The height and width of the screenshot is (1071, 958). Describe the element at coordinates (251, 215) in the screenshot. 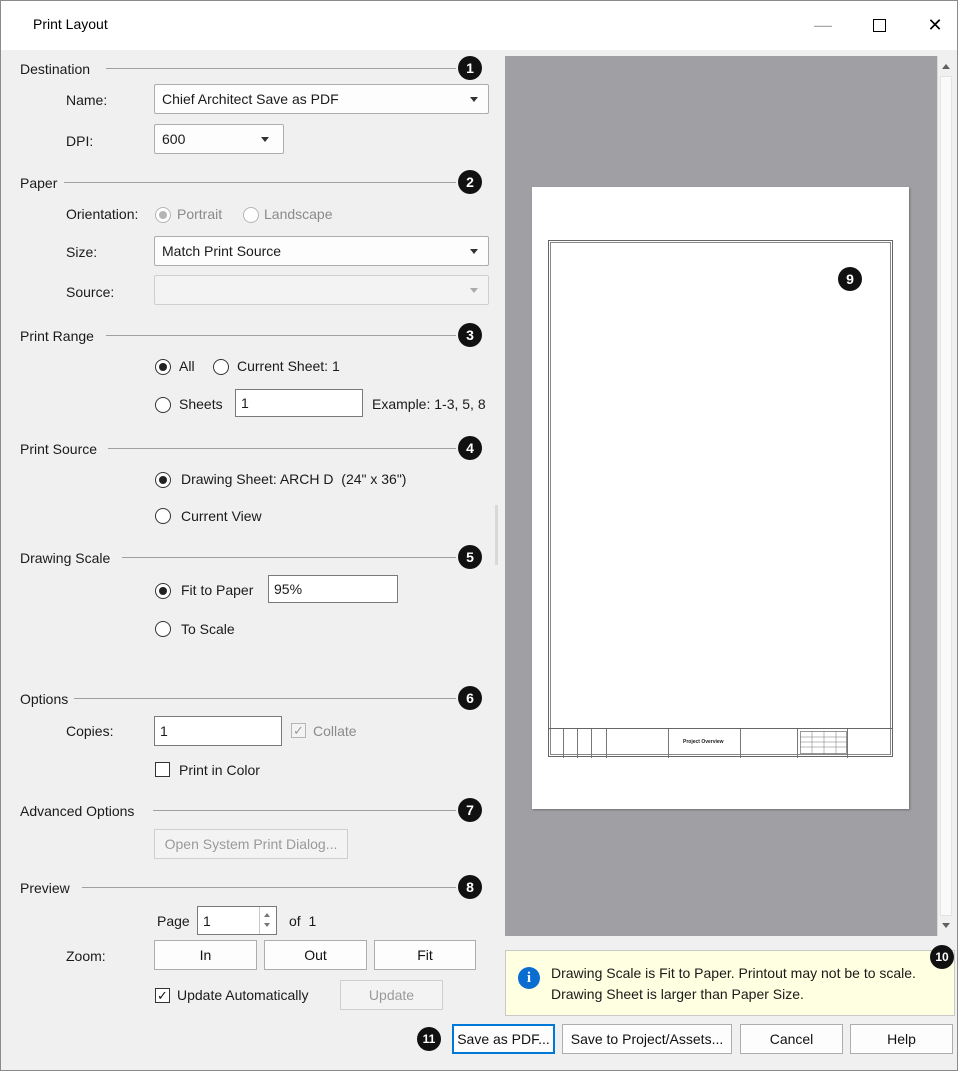

I see `landscape-radio` at that location.